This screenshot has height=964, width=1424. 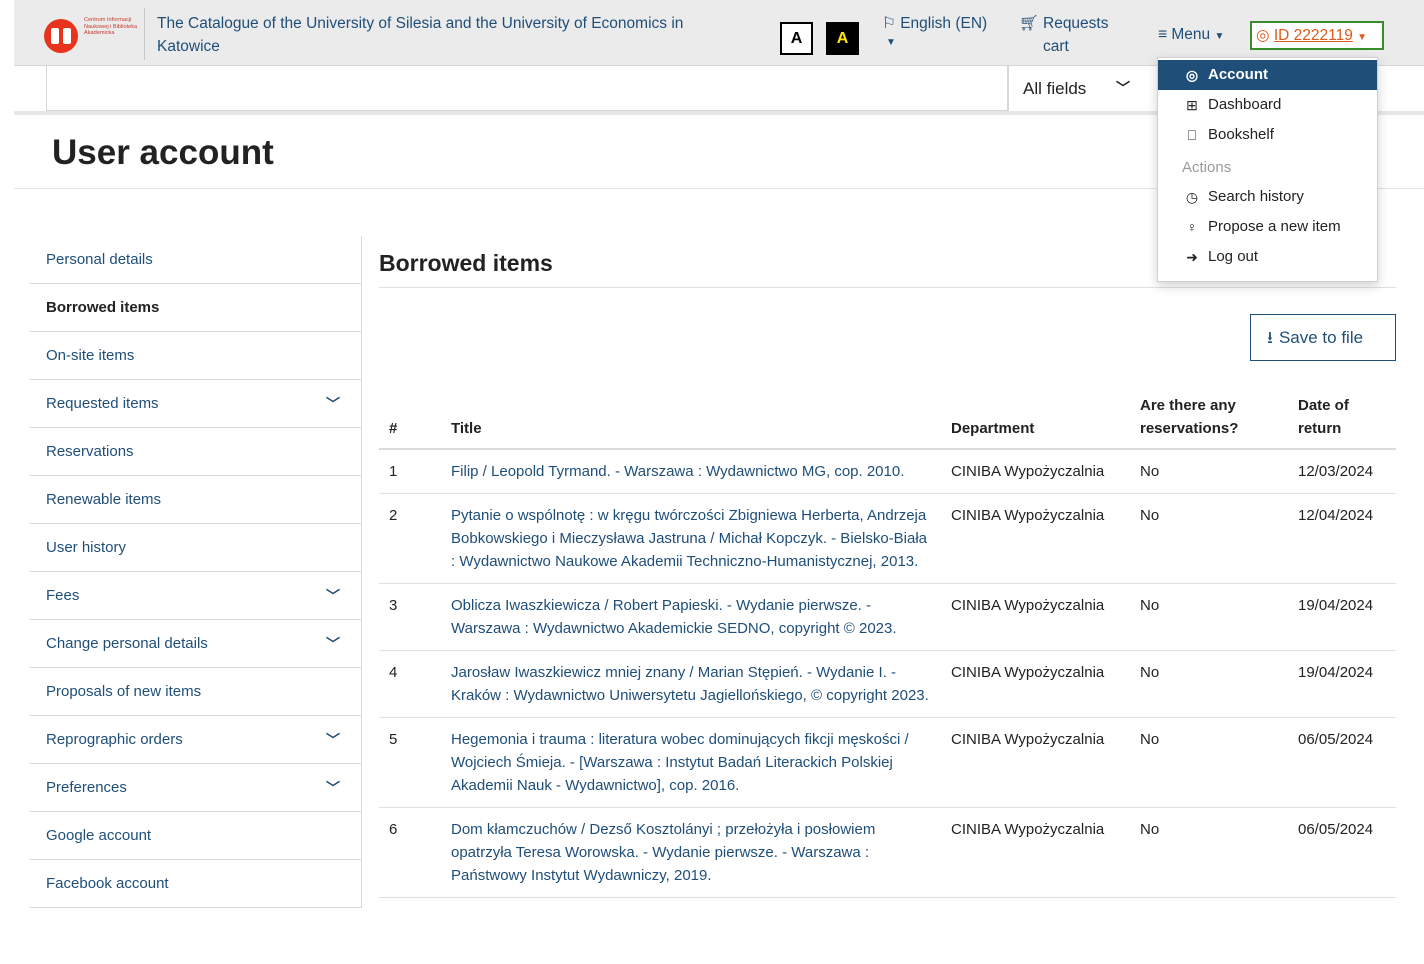 I want to click on logo-mark-icon, so click(x=61, y=36).